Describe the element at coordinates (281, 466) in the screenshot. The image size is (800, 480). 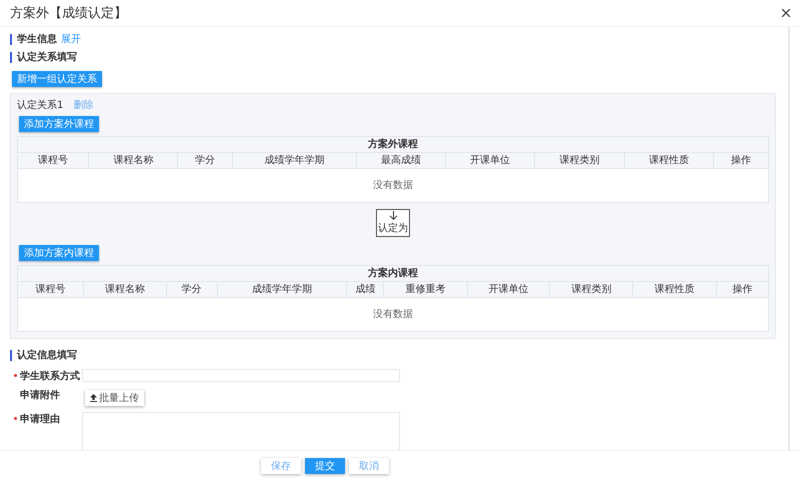
I see `footer-button: 保存` at that location.